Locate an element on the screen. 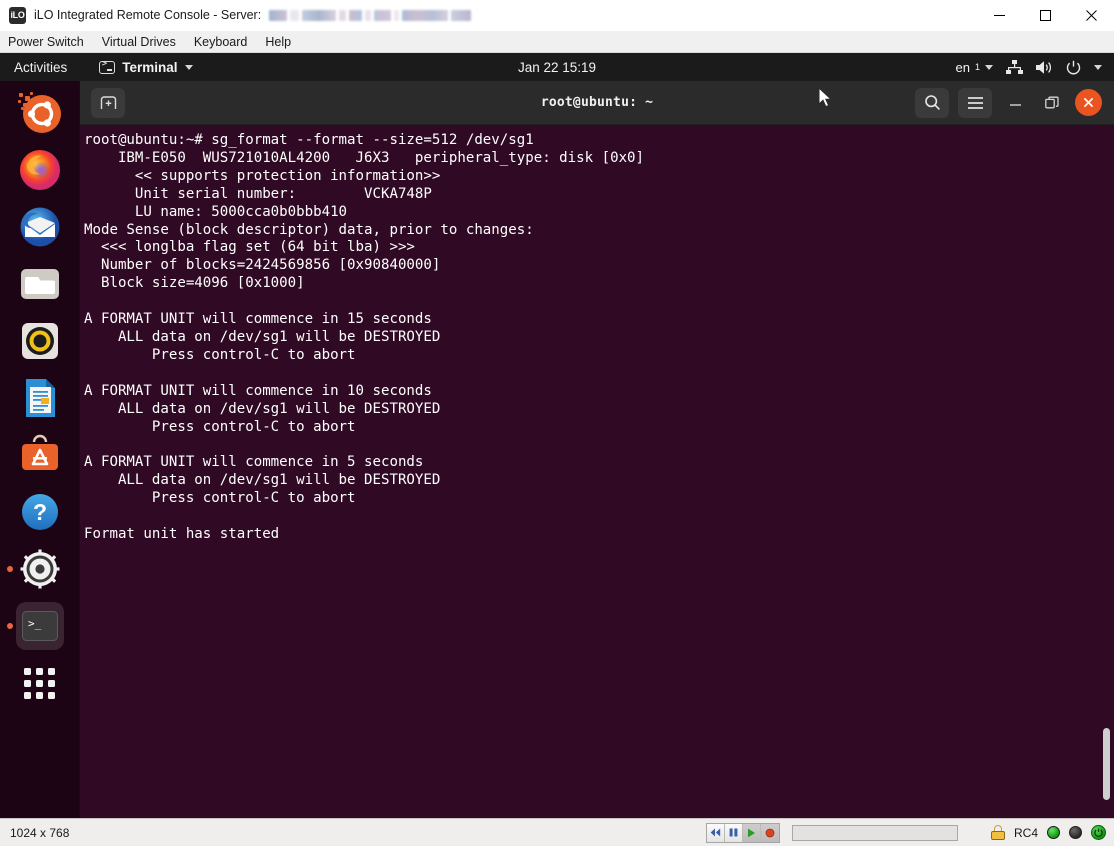 The height and width of the screenshot is (846, 1114). record-button is located at coordinates (770, 832).